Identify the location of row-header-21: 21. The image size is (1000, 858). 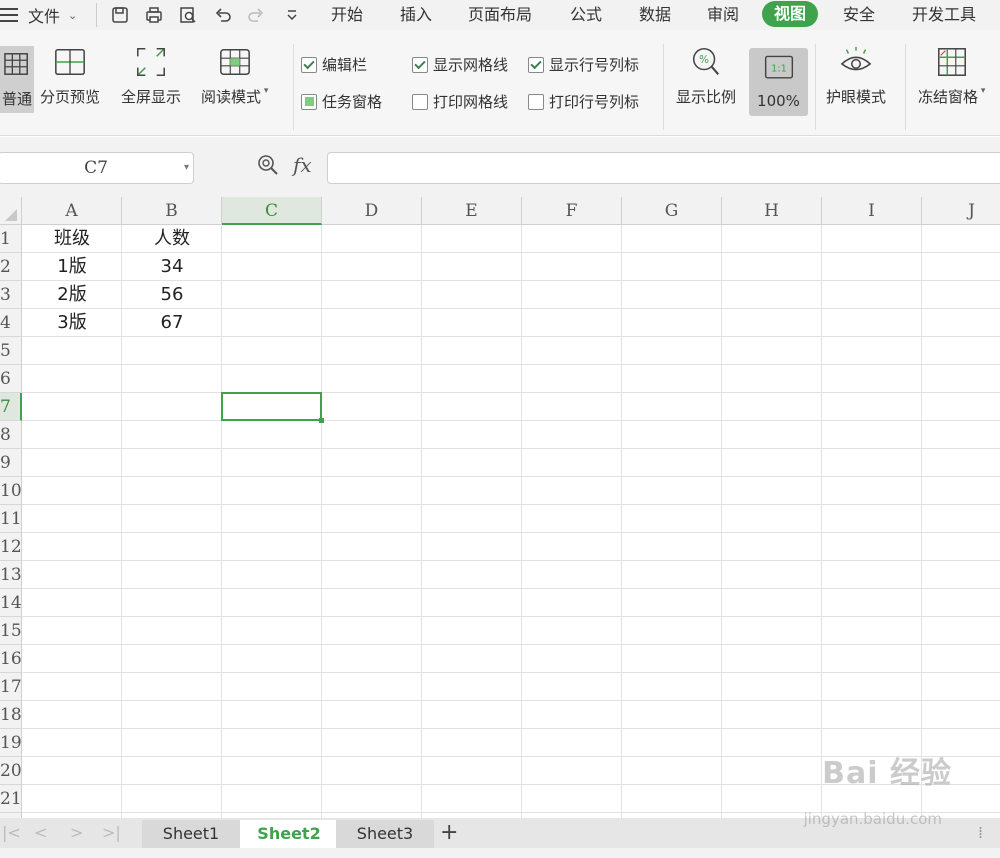
(11, 799).